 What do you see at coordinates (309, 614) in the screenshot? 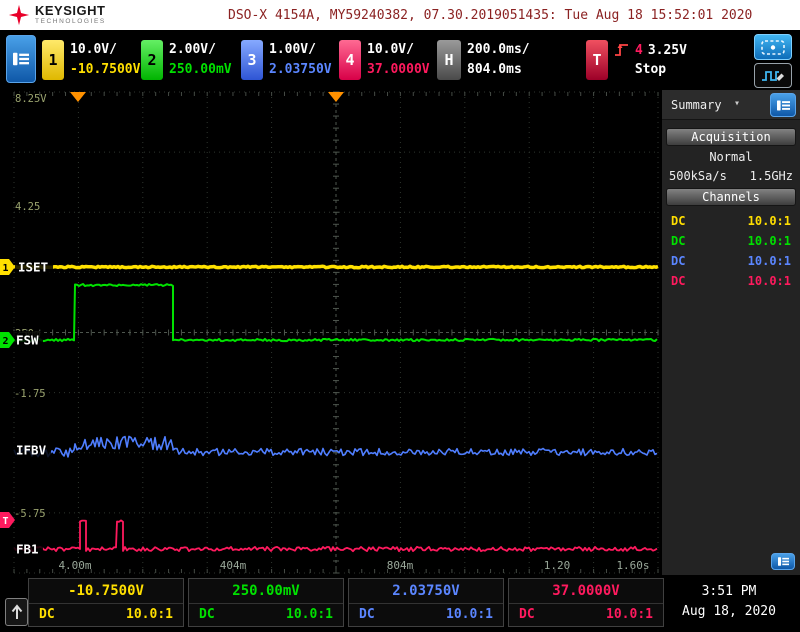
I see `channel-2-probe-readout: 10.0:1` at bounding box center [309, 614].